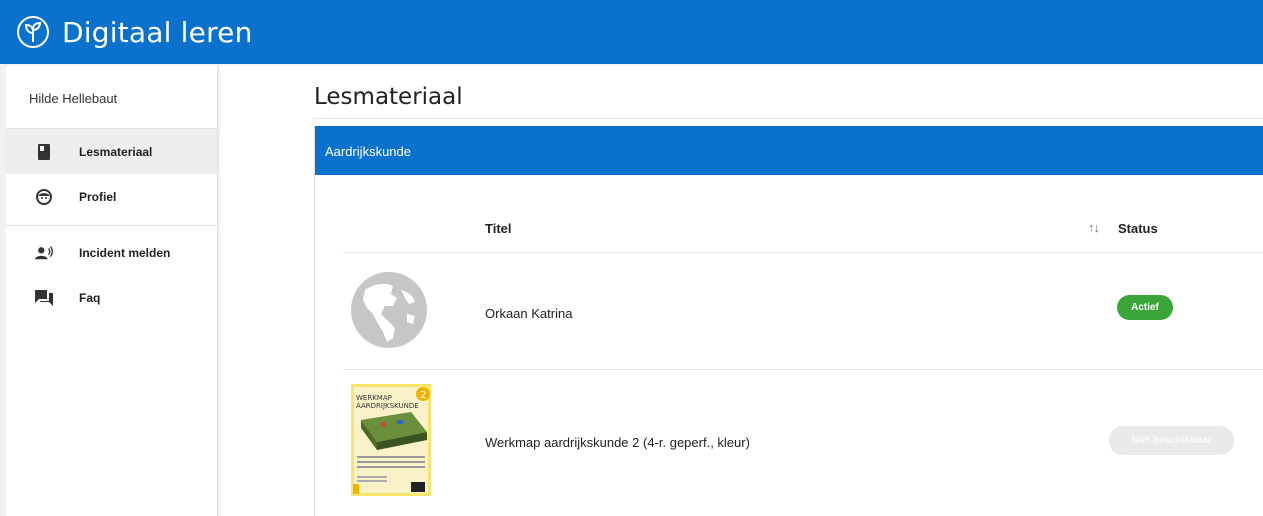 The height and width of the screenshot is (516, 1263). What do you see at coordinates (389, 310) in the screenshot?
I see `globe-placeholder-icon` at bounding box center [389, 310].